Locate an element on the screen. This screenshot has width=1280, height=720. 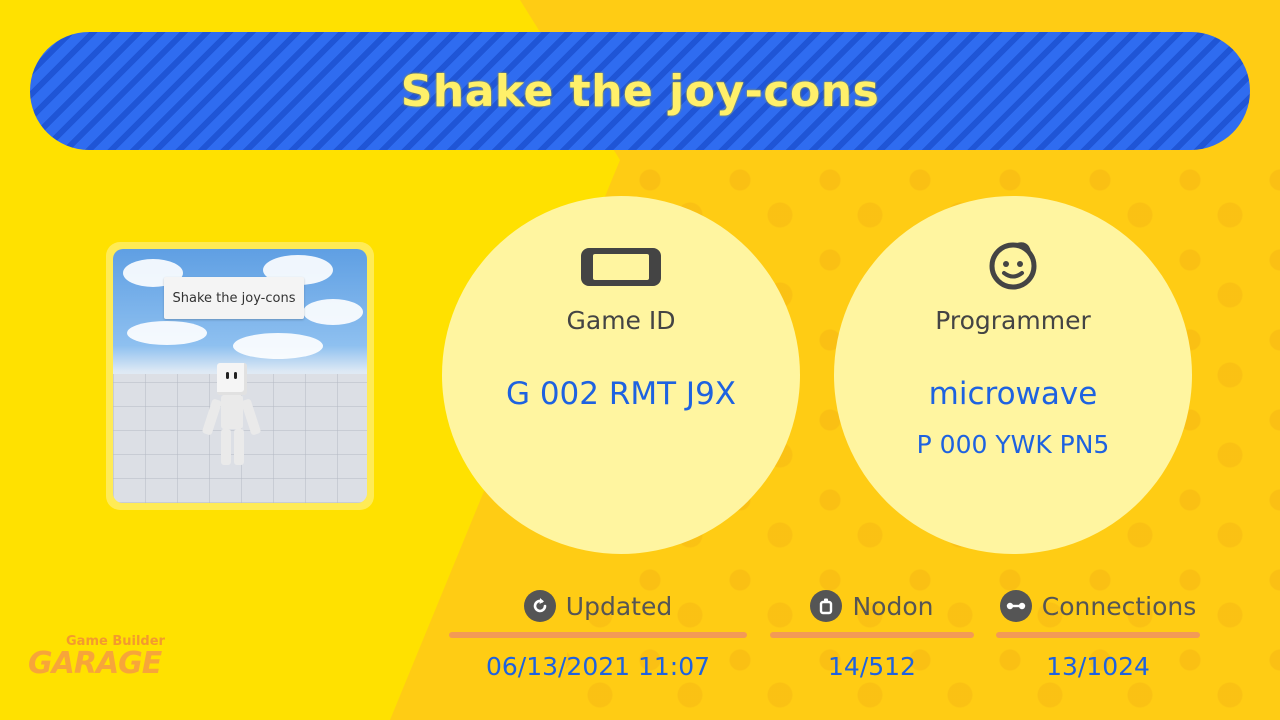
programmer-panel: Programmer microwave P 000 YWK PN5 is located at coordinates (1013, 375).